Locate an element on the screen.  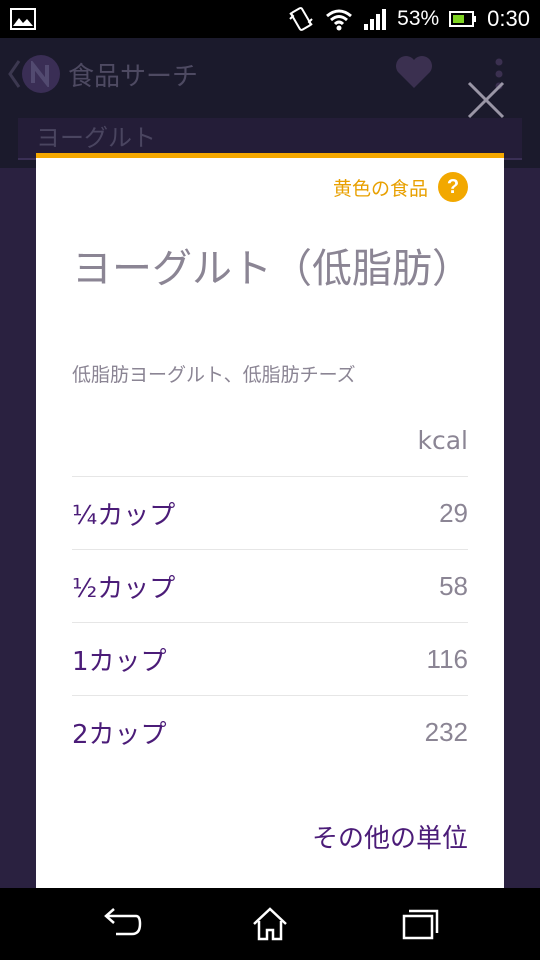
portion-row: ½カップ 58 is located at coordinates (270, 585).